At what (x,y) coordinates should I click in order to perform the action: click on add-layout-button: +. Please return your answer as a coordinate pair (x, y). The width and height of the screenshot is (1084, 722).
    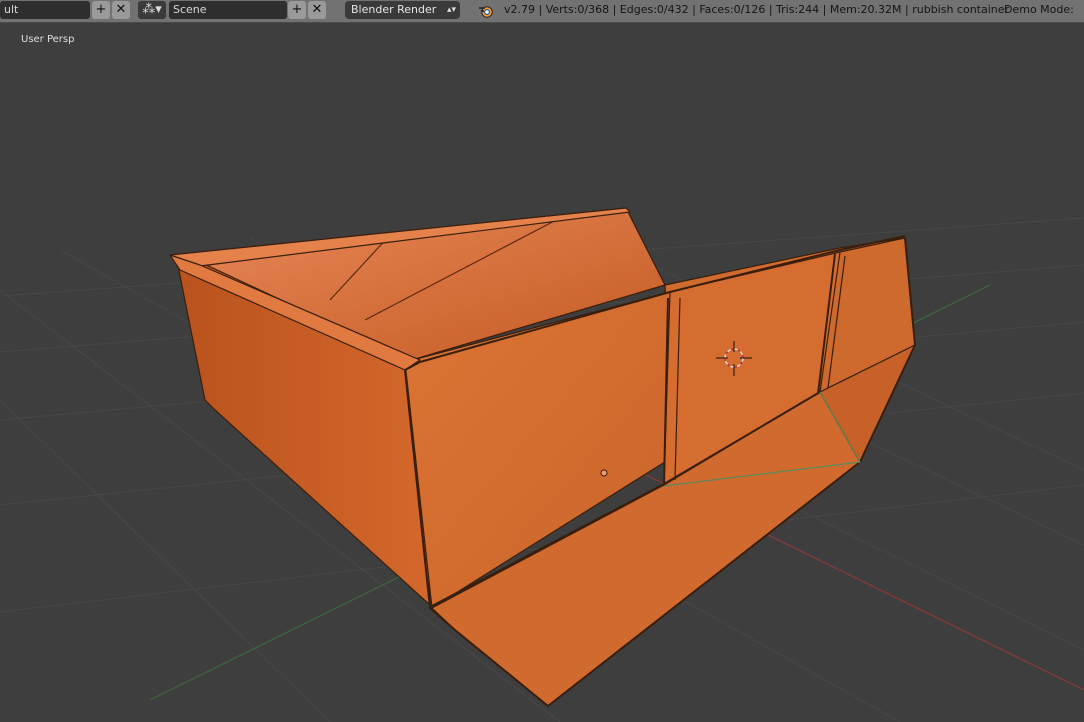
    Looking at the image, I should click on (101, 10).